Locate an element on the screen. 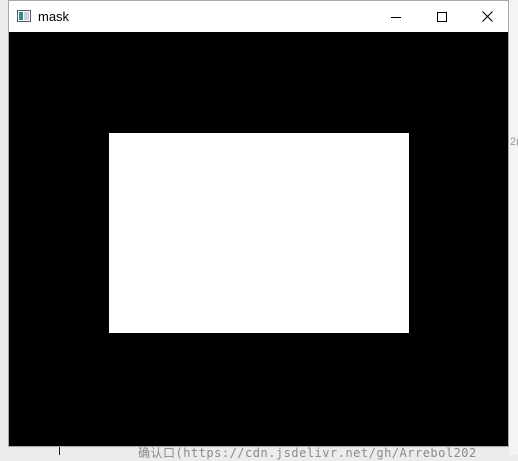  minimize-icon is located at coordinates (396, 17).